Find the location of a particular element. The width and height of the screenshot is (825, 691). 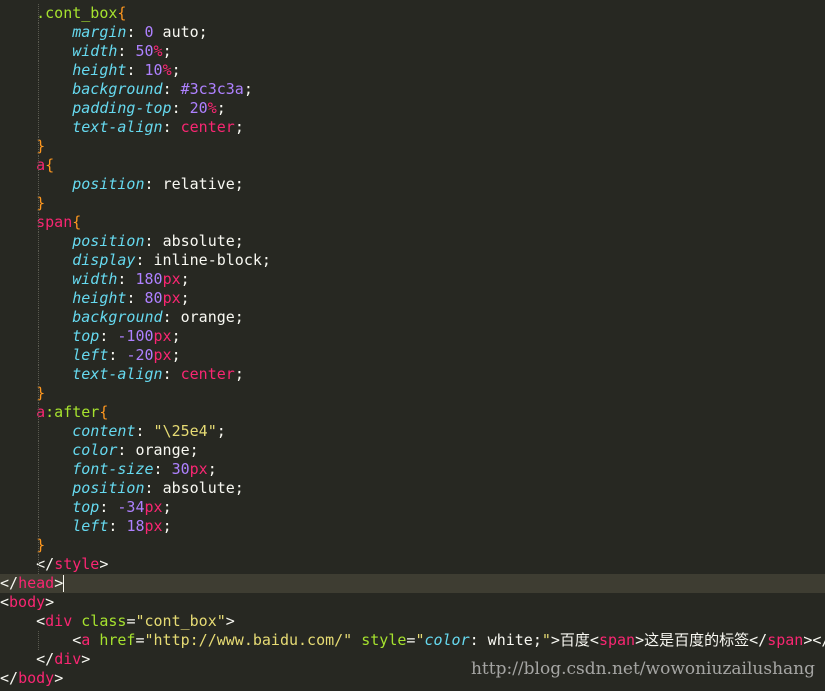

code-token: >这是百度的标签</ is located at coordinates (701, 640).